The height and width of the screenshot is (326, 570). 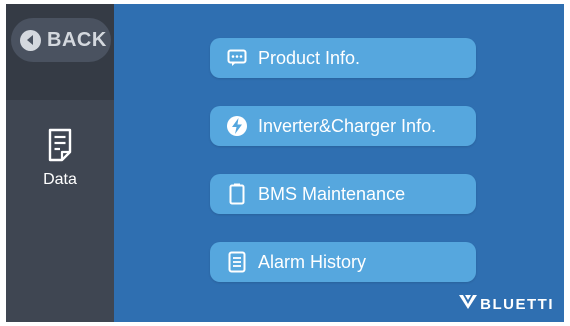 I want to click on bluetti-v-logo-icon, so click(x=468, y=304).